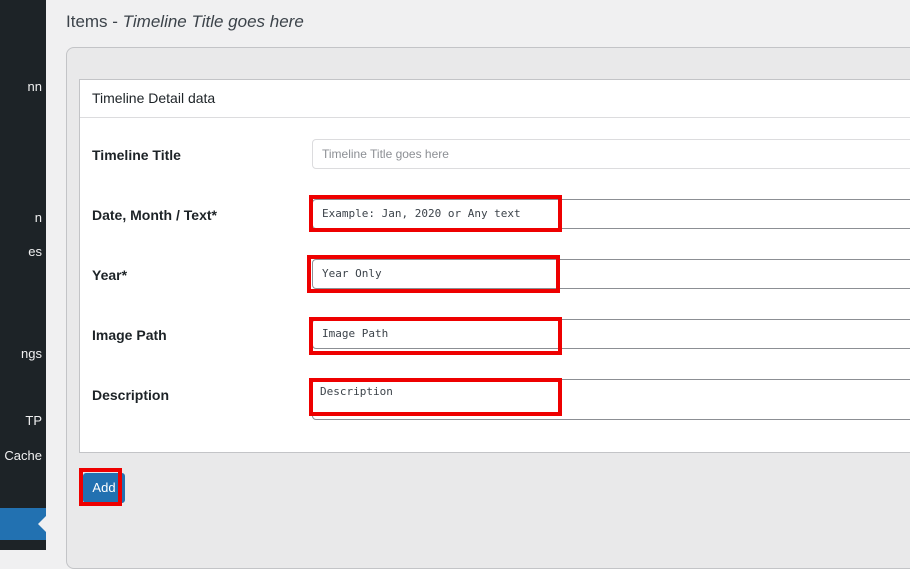  I want to click on sidebar-item-4: ngs, so click(23, 354).